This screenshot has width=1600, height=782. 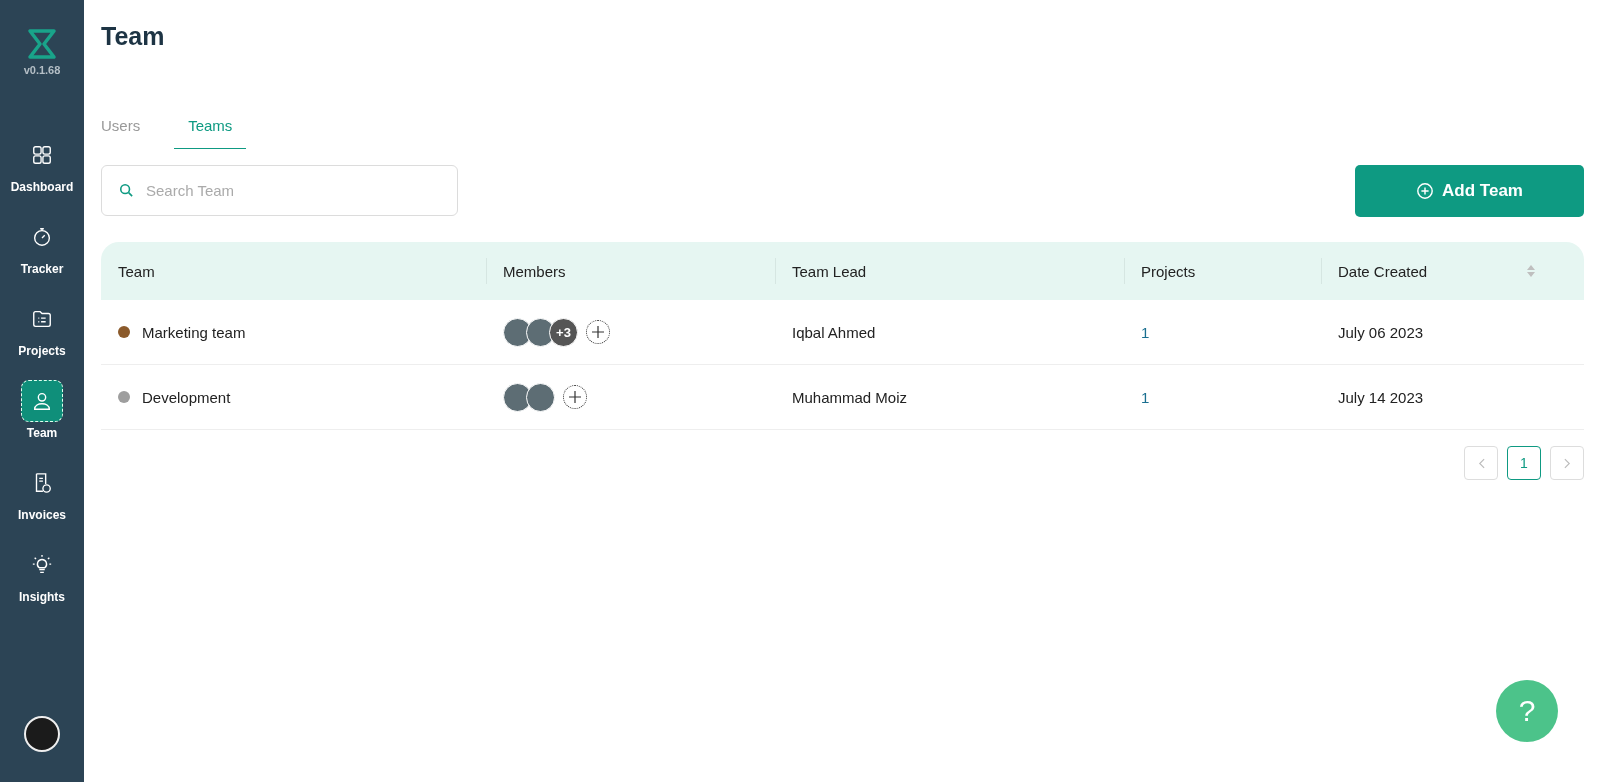 I want to click on column-header: Team Lead, so click(x=829, y=271).